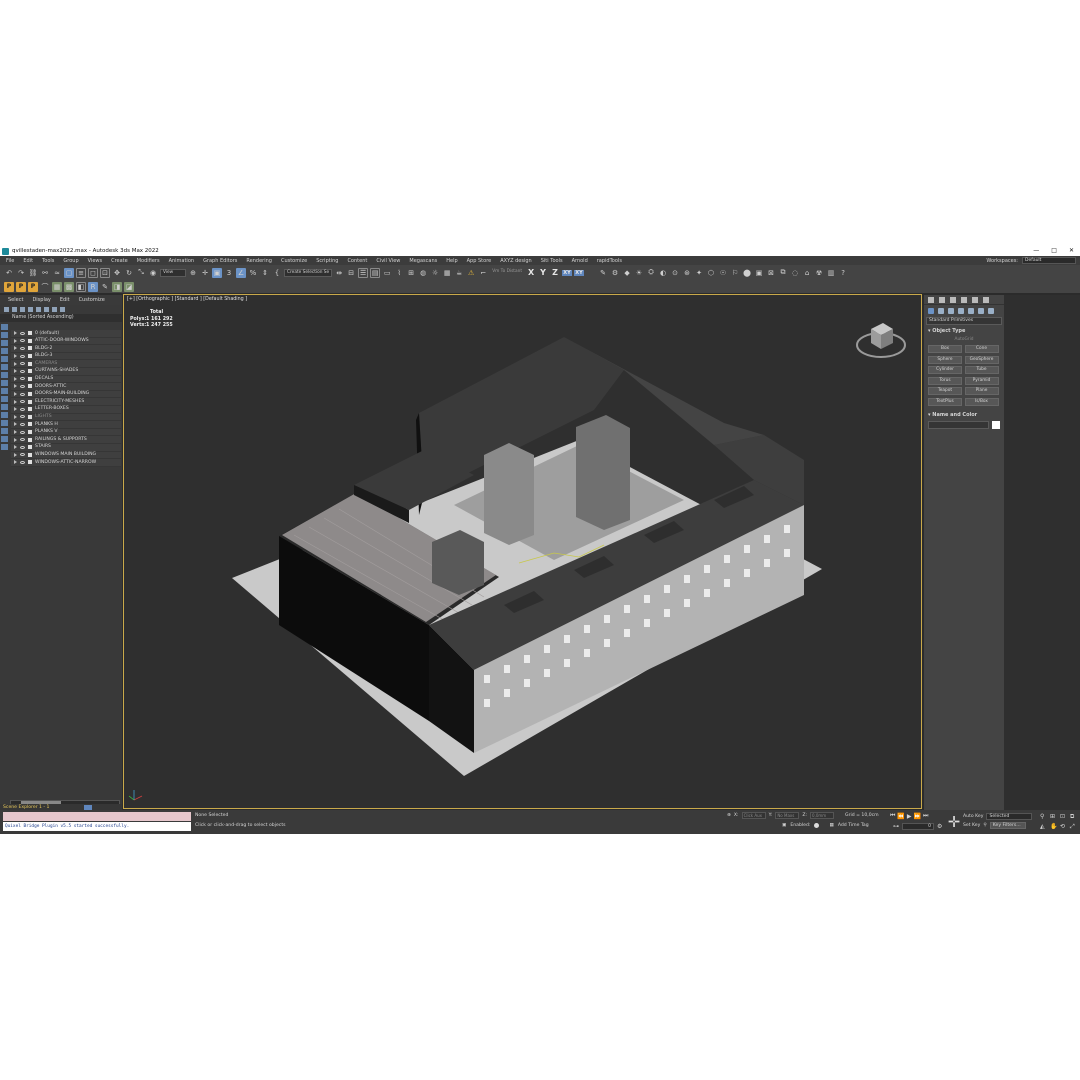 This screenshot has height=1080, width=1080. What do you see at coordinates (129, 286) in the screenshot?
I see `scatter-tool-icon: ◪` at bounding box center [129, 286].